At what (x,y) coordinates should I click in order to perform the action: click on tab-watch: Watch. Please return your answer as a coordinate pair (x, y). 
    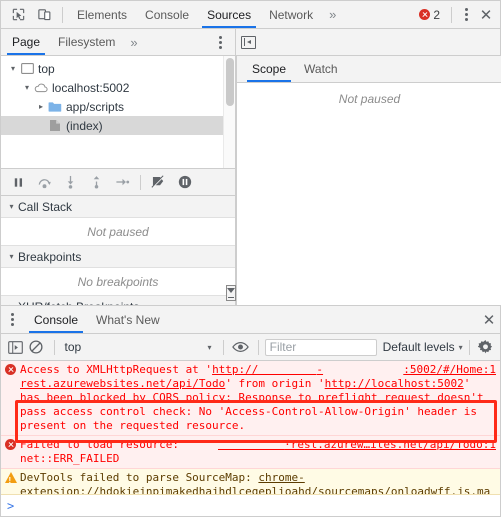
    Looking at the image, I should click on (321, 69).